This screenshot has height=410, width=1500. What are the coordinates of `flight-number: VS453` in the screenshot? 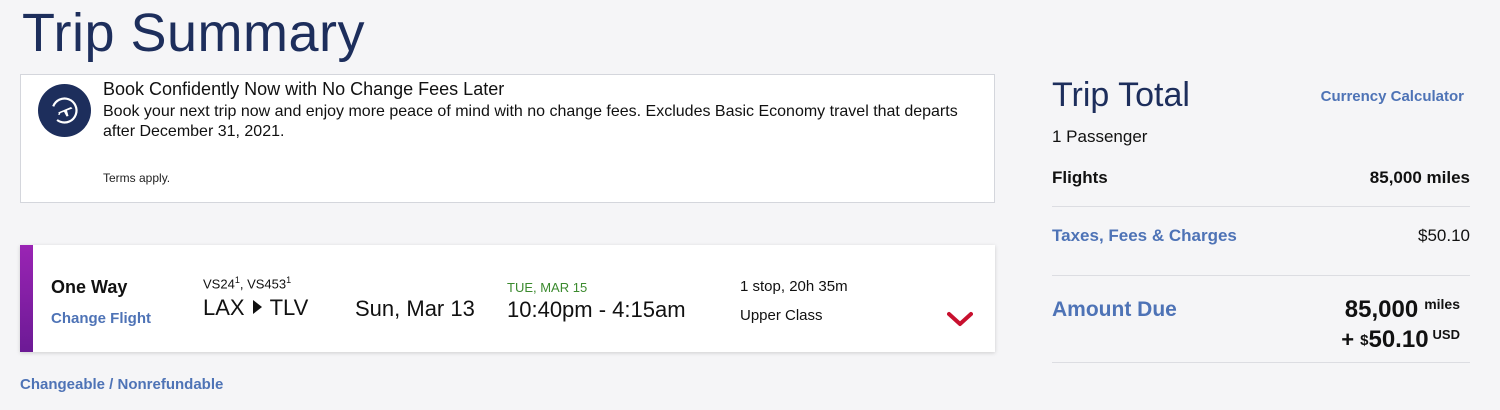 It's located at (267, 284).